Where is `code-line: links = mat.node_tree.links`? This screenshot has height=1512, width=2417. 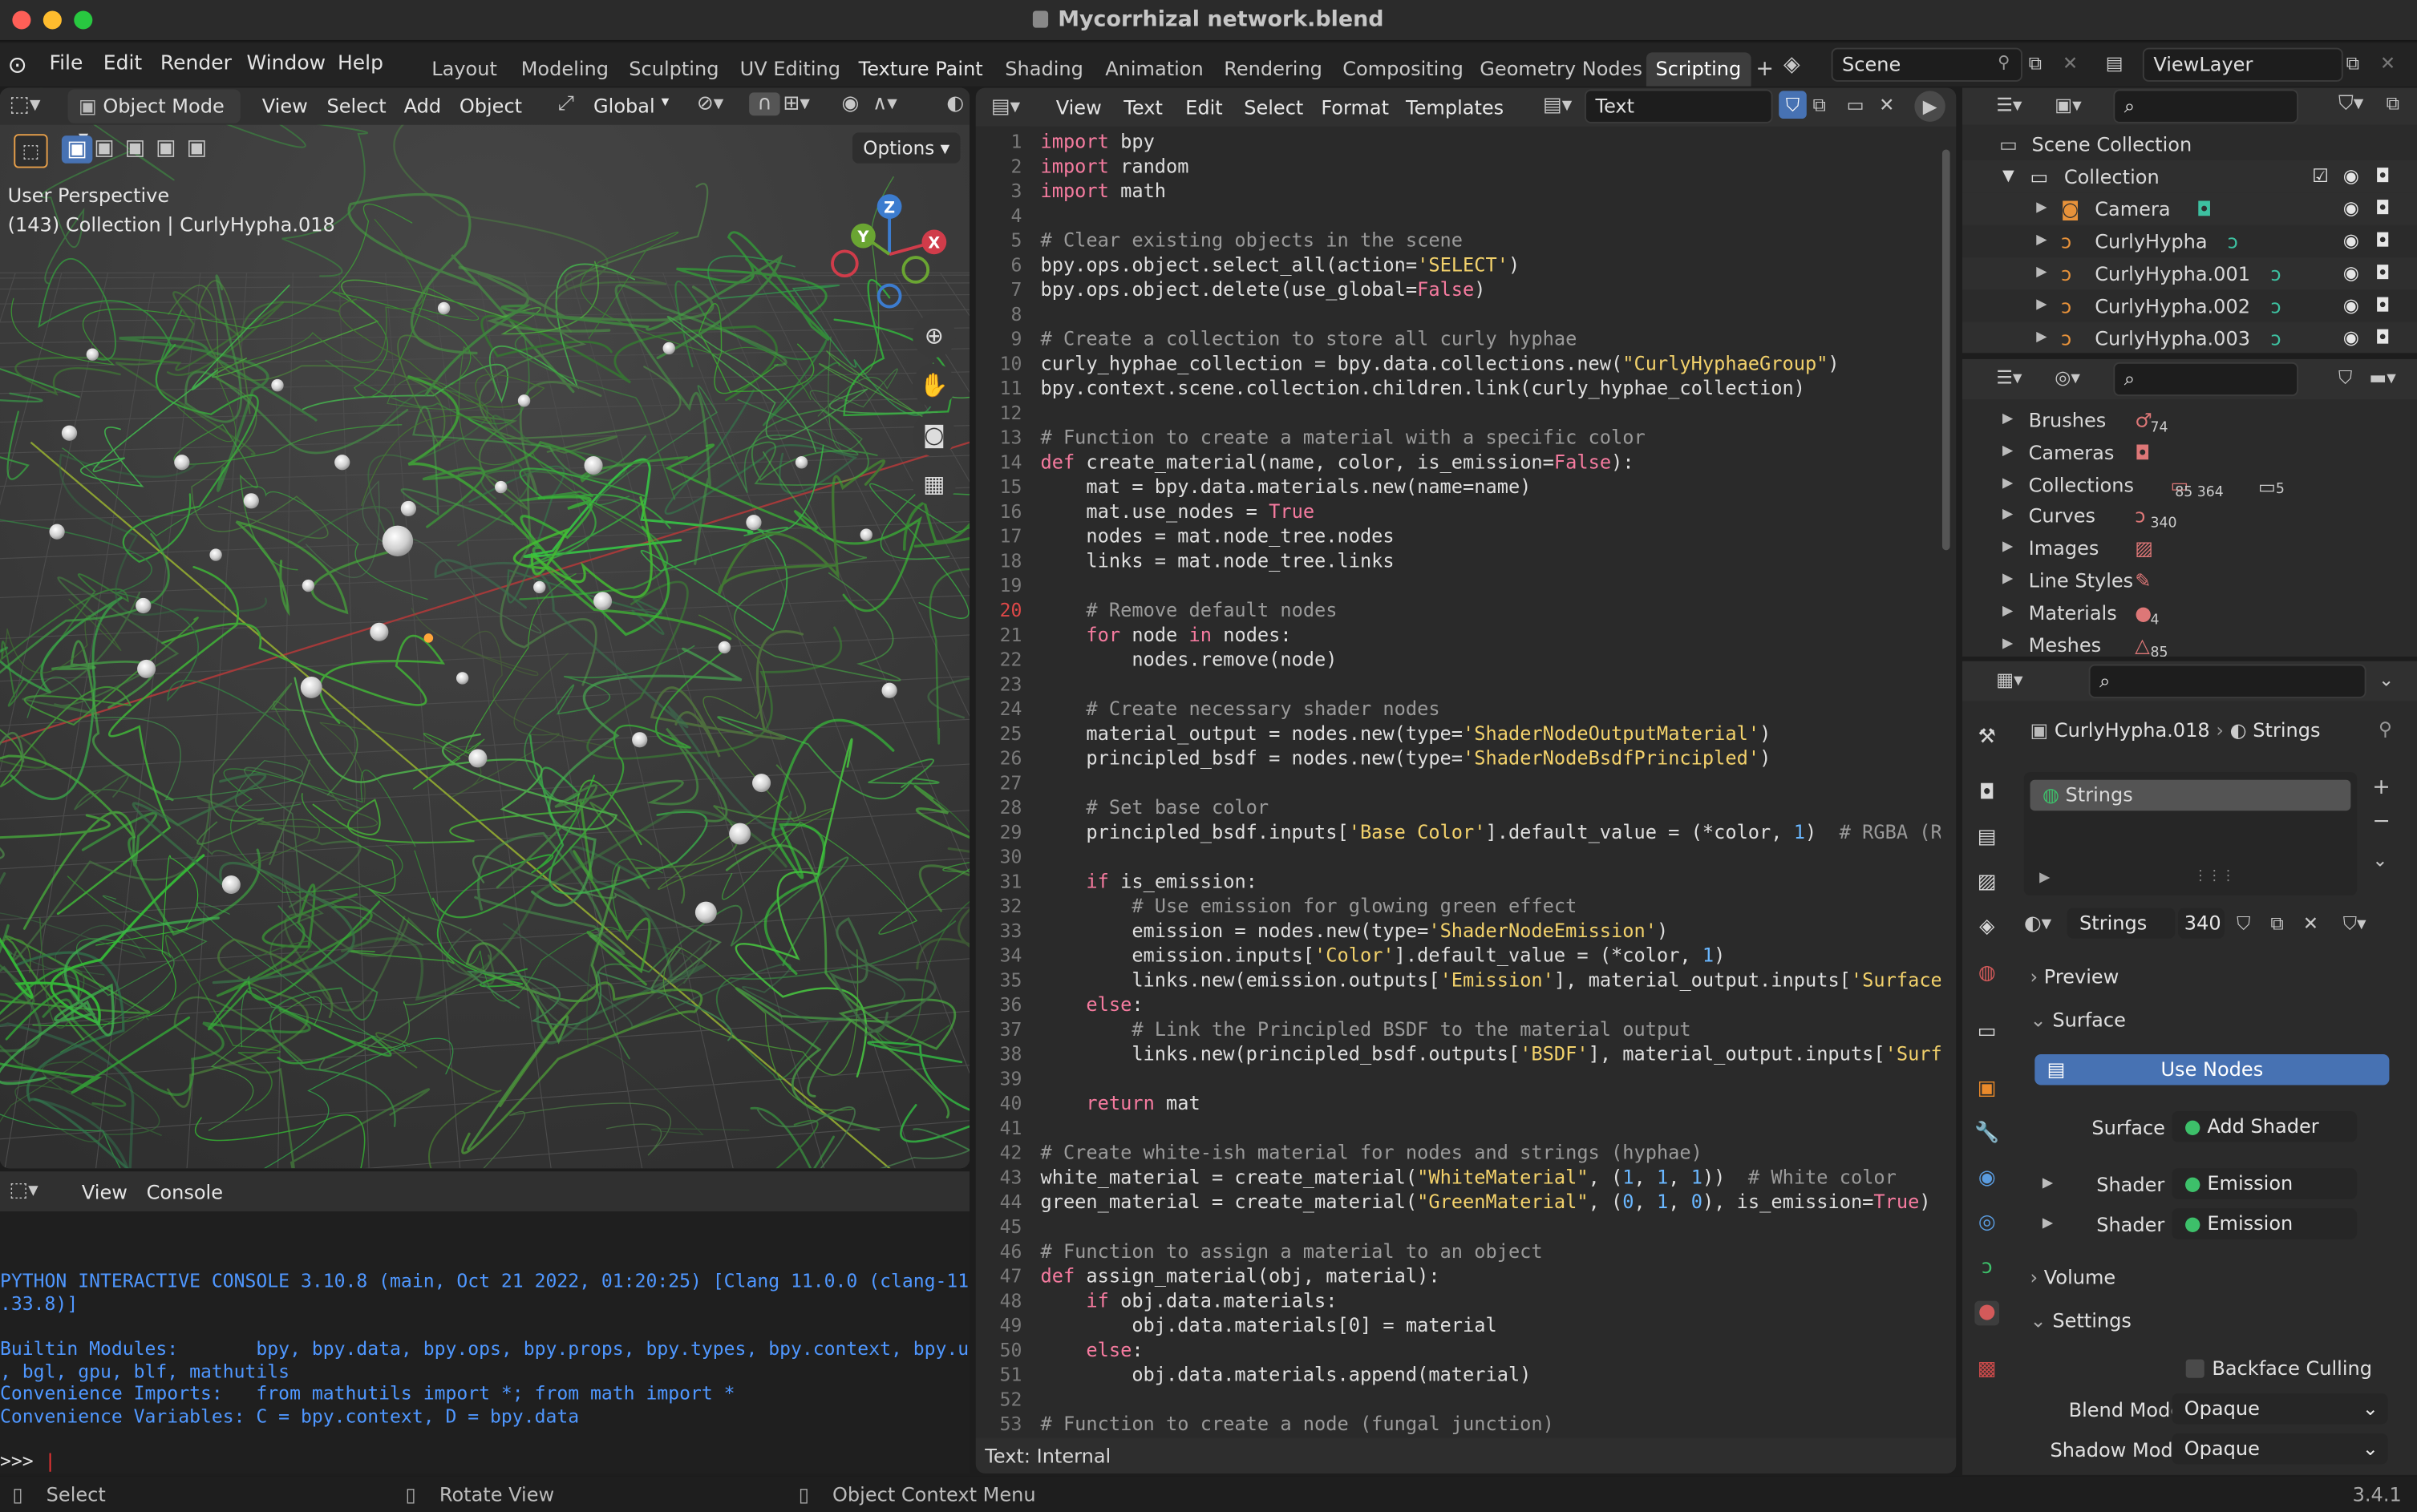
code-line: links = mat.node_tree.links is located at coordinates (1217, 561).